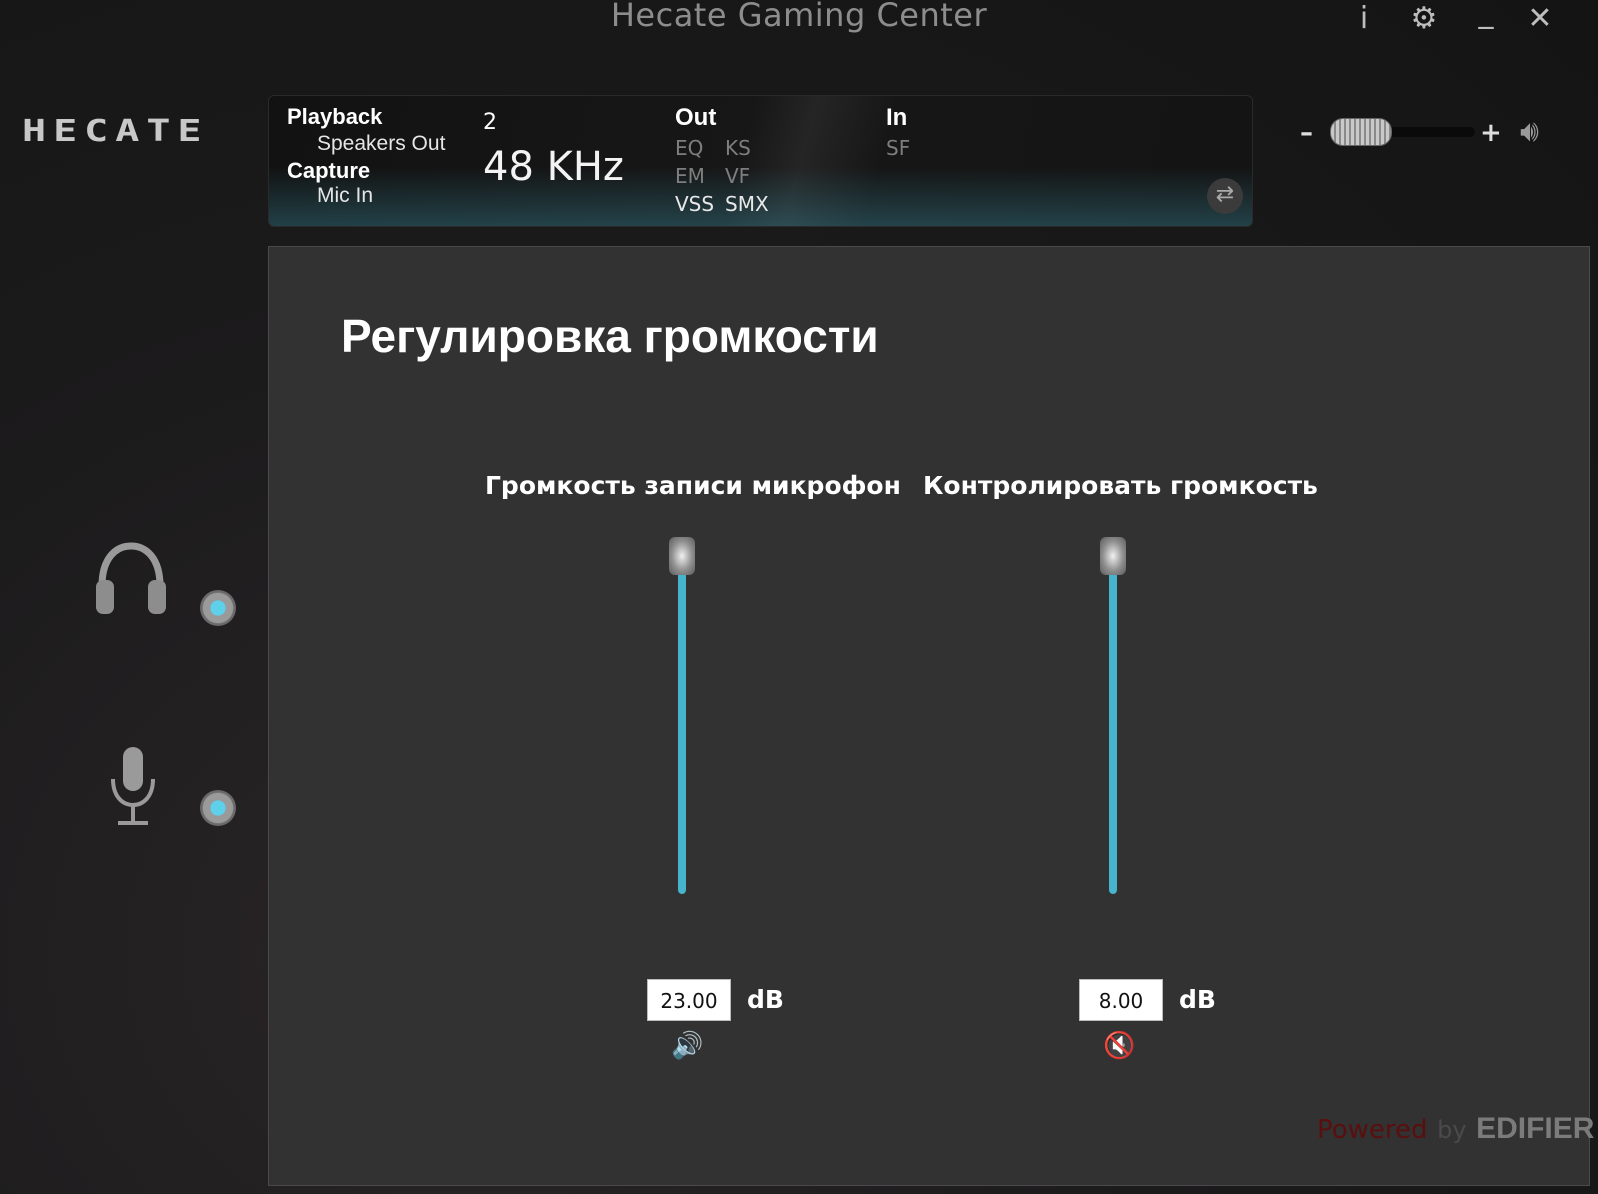 This screenshot has height=1194, width=1598. I want to click on headphones-jack-indicator, so click(218, 608).